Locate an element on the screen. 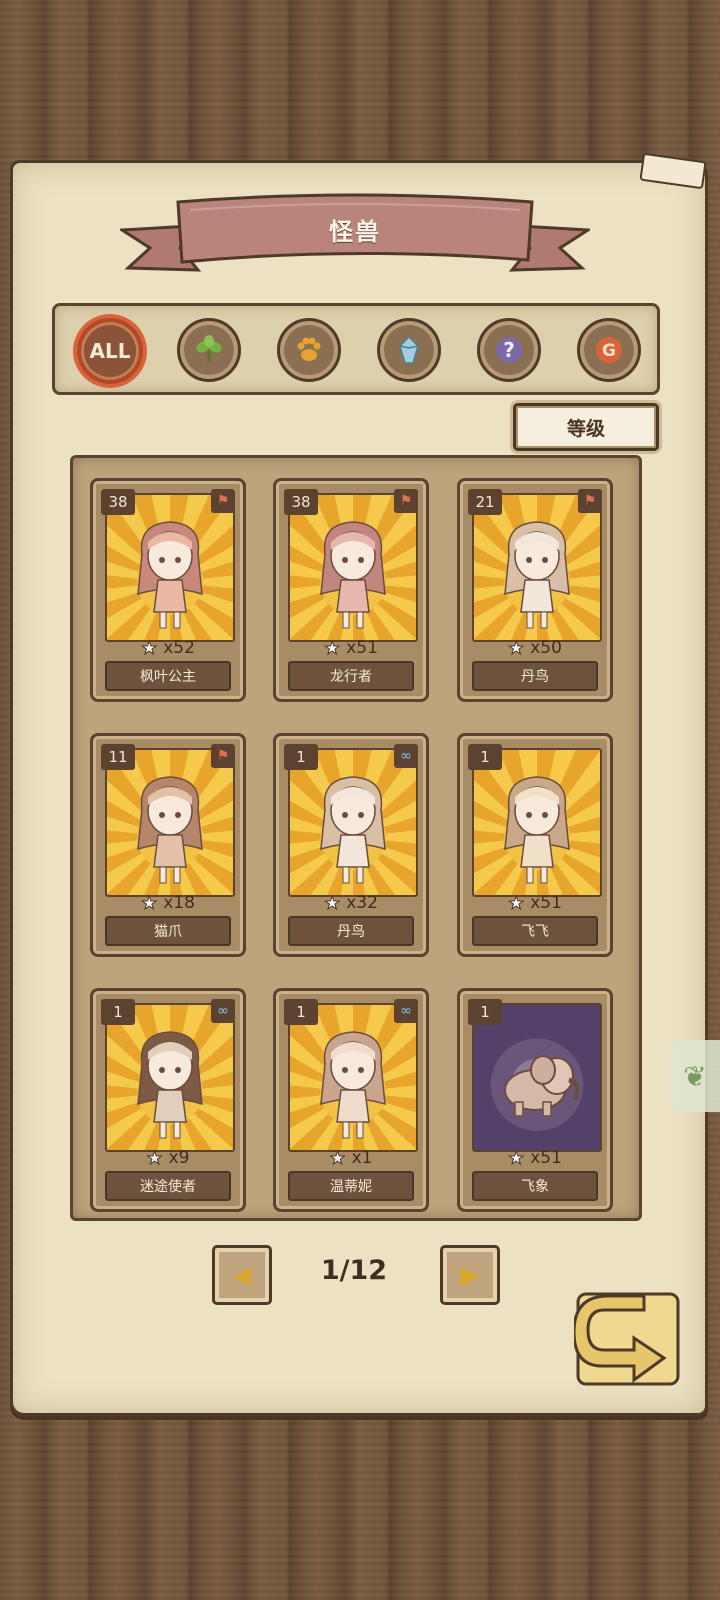 The height and width of the screenshot is (1600, 720). paw-icon is located at coordinates (309, 349).